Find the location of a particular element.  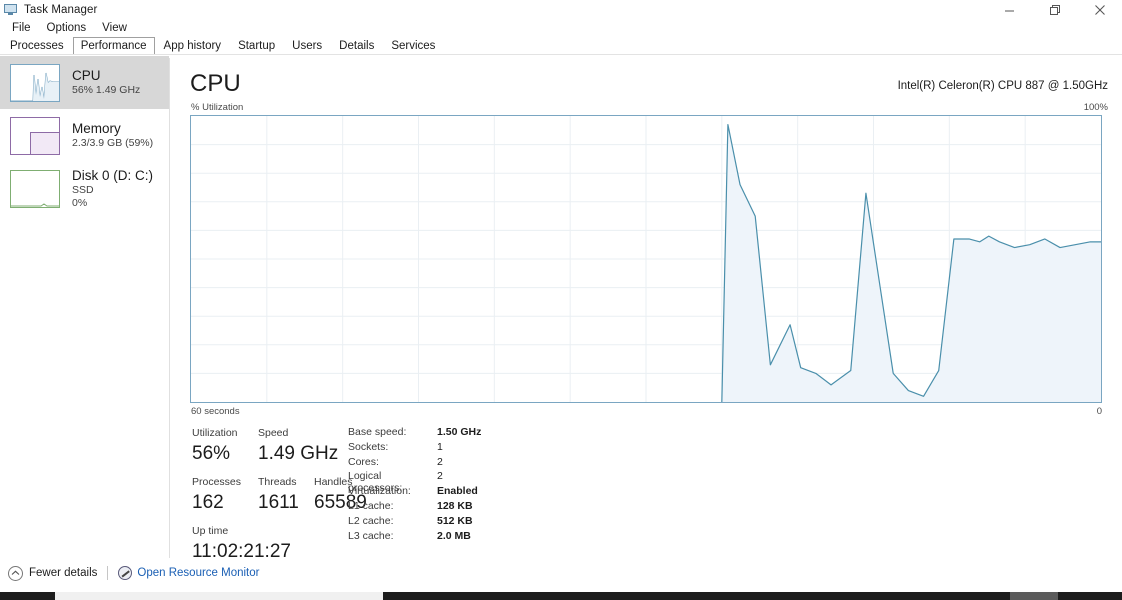

cpu-spec-row: L3 cache: 2.0 MB is located at coordinates (414, 537).